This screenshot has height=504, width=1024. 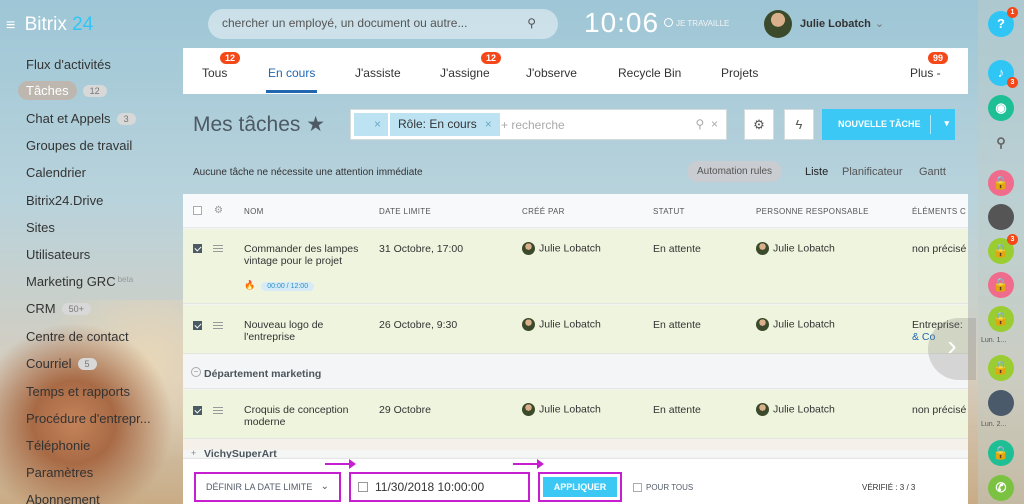 What do you see at coordinates (58, 445) in the screenshot?
I see `sidebar-item-telephonie: Téléphonie` at bounding box center [58, 445].